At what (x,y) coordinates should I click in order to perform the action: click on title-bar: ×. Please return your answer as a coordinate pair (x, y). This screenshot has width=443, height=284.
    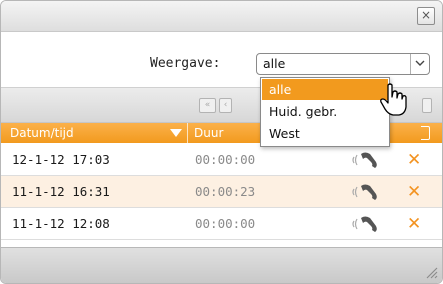
    Looking at the image, I should click on (221, 16).